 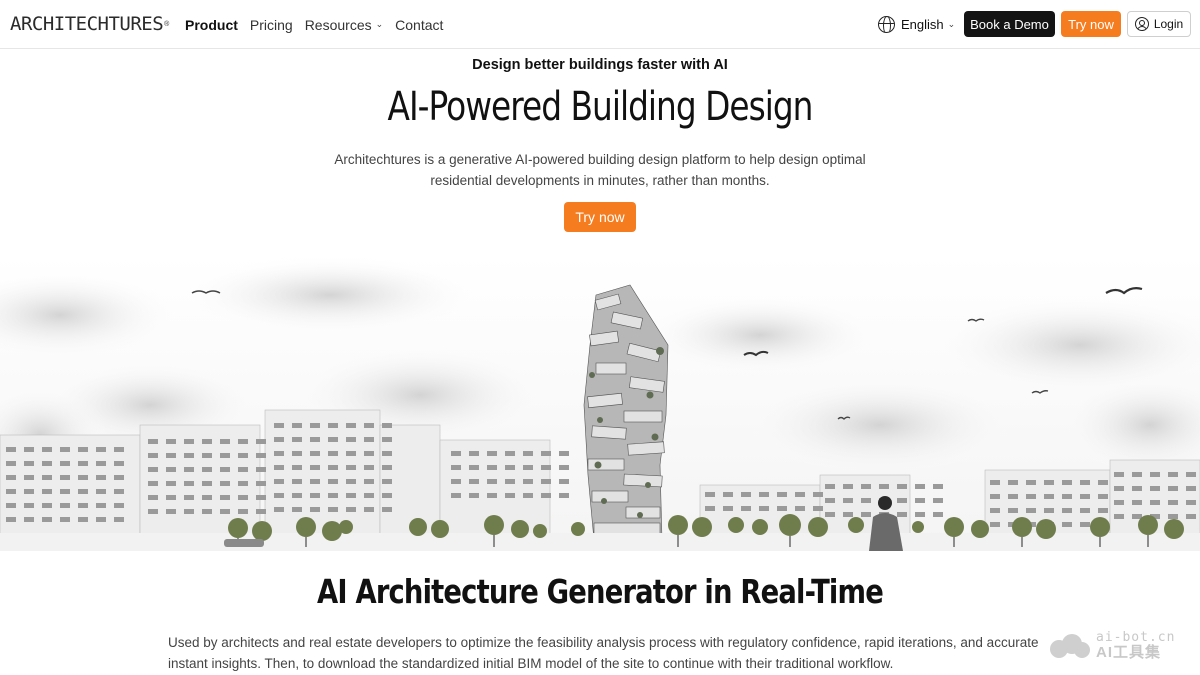 I want to click on login-button: Login, so click(x=1159, y=24).